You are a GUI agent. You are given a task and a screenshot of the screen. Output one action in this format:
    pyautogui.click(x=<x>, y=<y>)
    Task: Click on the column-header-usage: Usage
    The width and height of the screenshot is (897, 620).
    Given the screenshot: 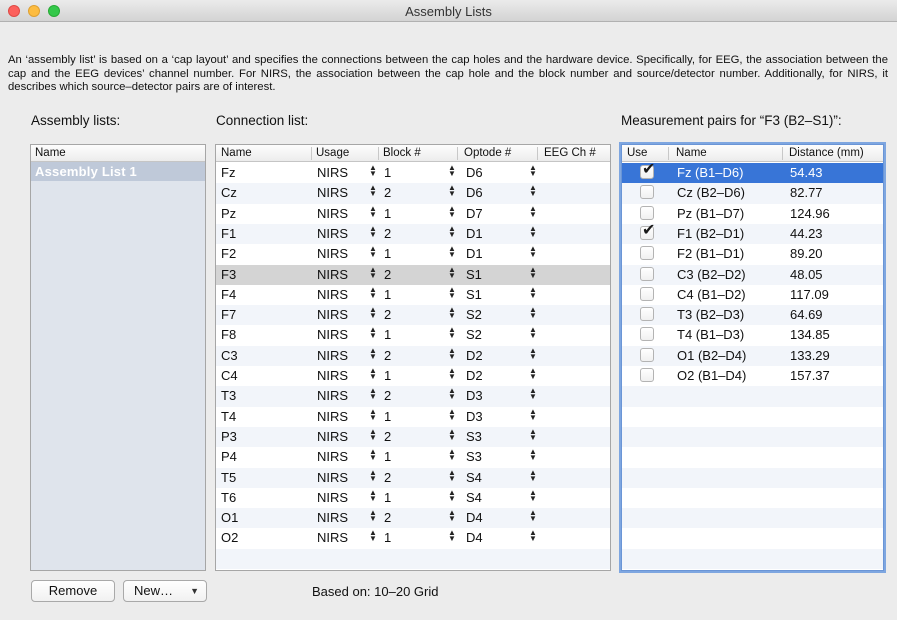 What is the action you would take?
    pyautogui.click(x=332, y=153)
    